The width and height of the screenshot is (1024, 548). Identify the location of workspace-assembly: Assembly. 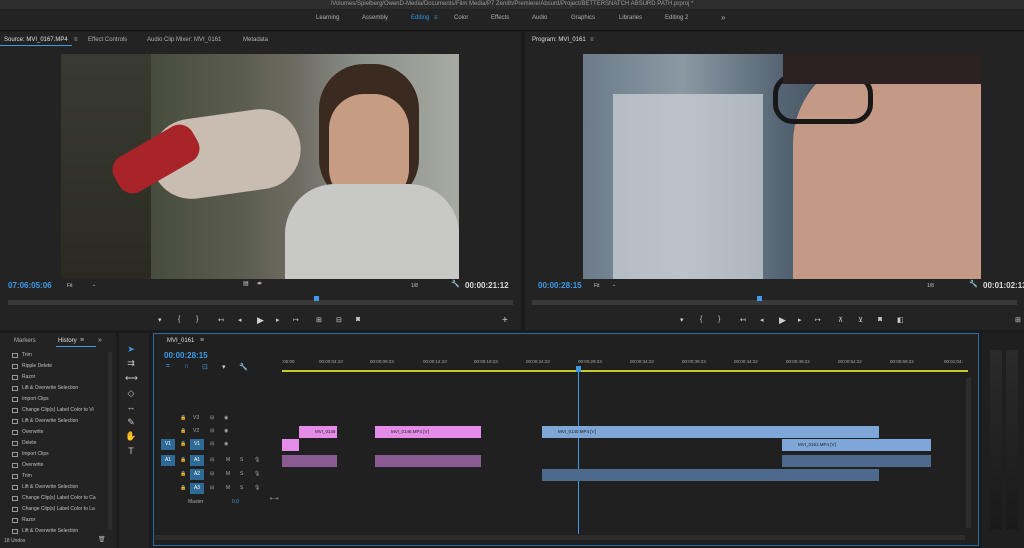
(375, 18).